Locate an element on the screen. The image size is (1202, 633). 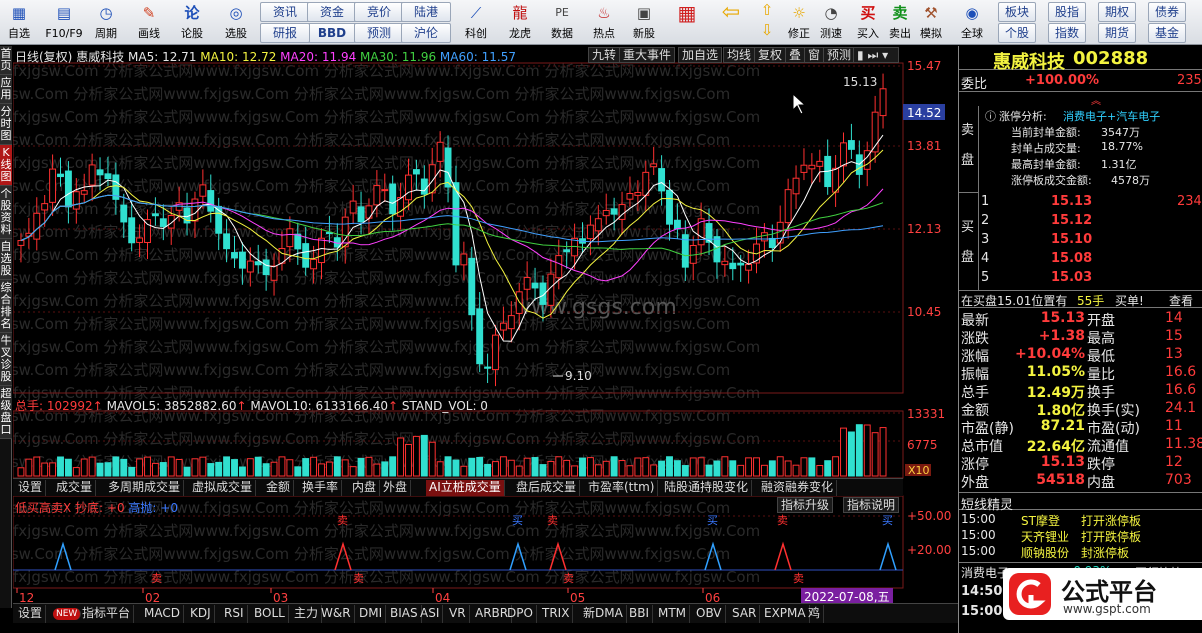
view-link: 查看 is located at coordinates (1181, 300).